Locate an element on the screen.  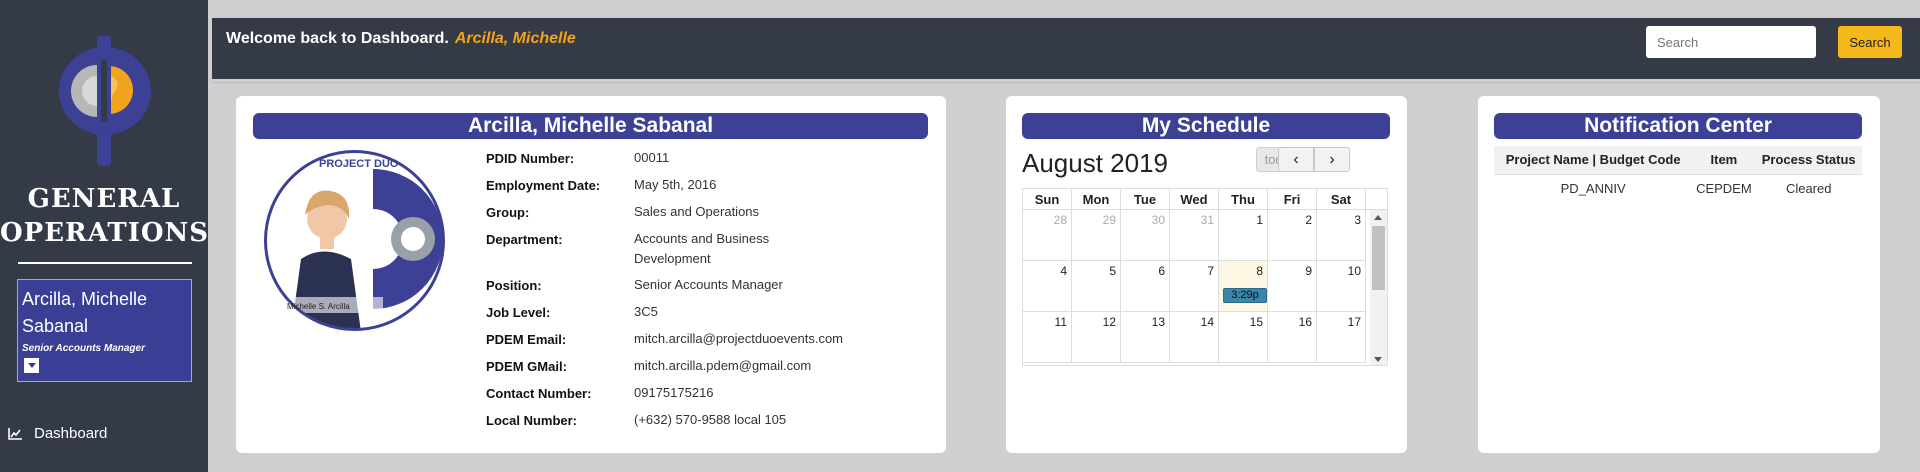
calendar-day: 9 is located at coordinates (1292, 286).